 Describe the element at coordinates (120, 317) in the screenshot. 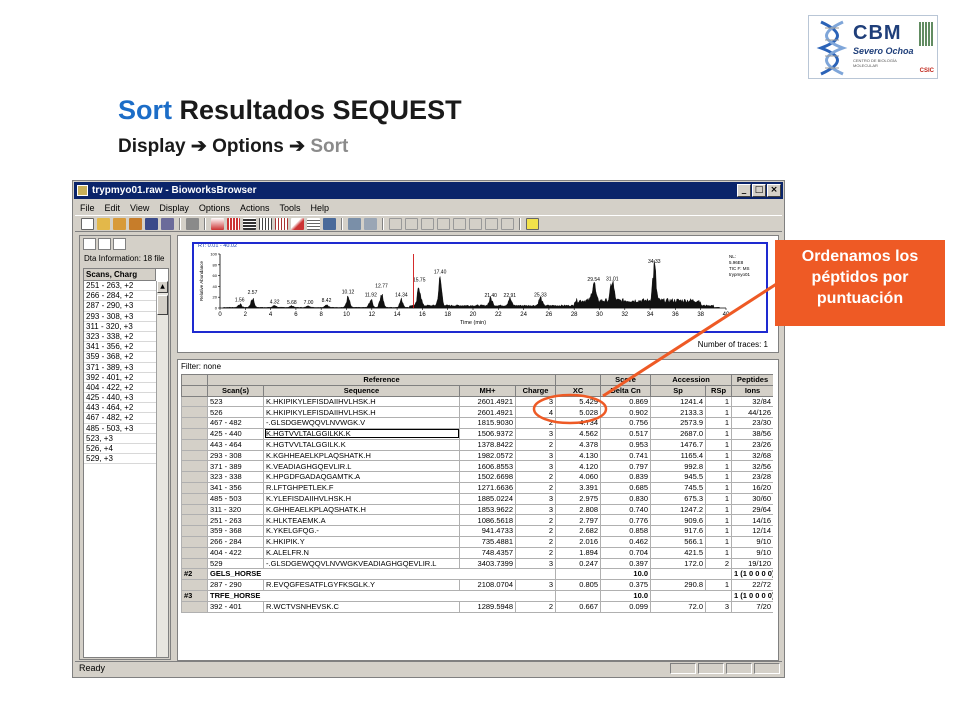

I see `list-item: 293 - 308, +3` at that location.